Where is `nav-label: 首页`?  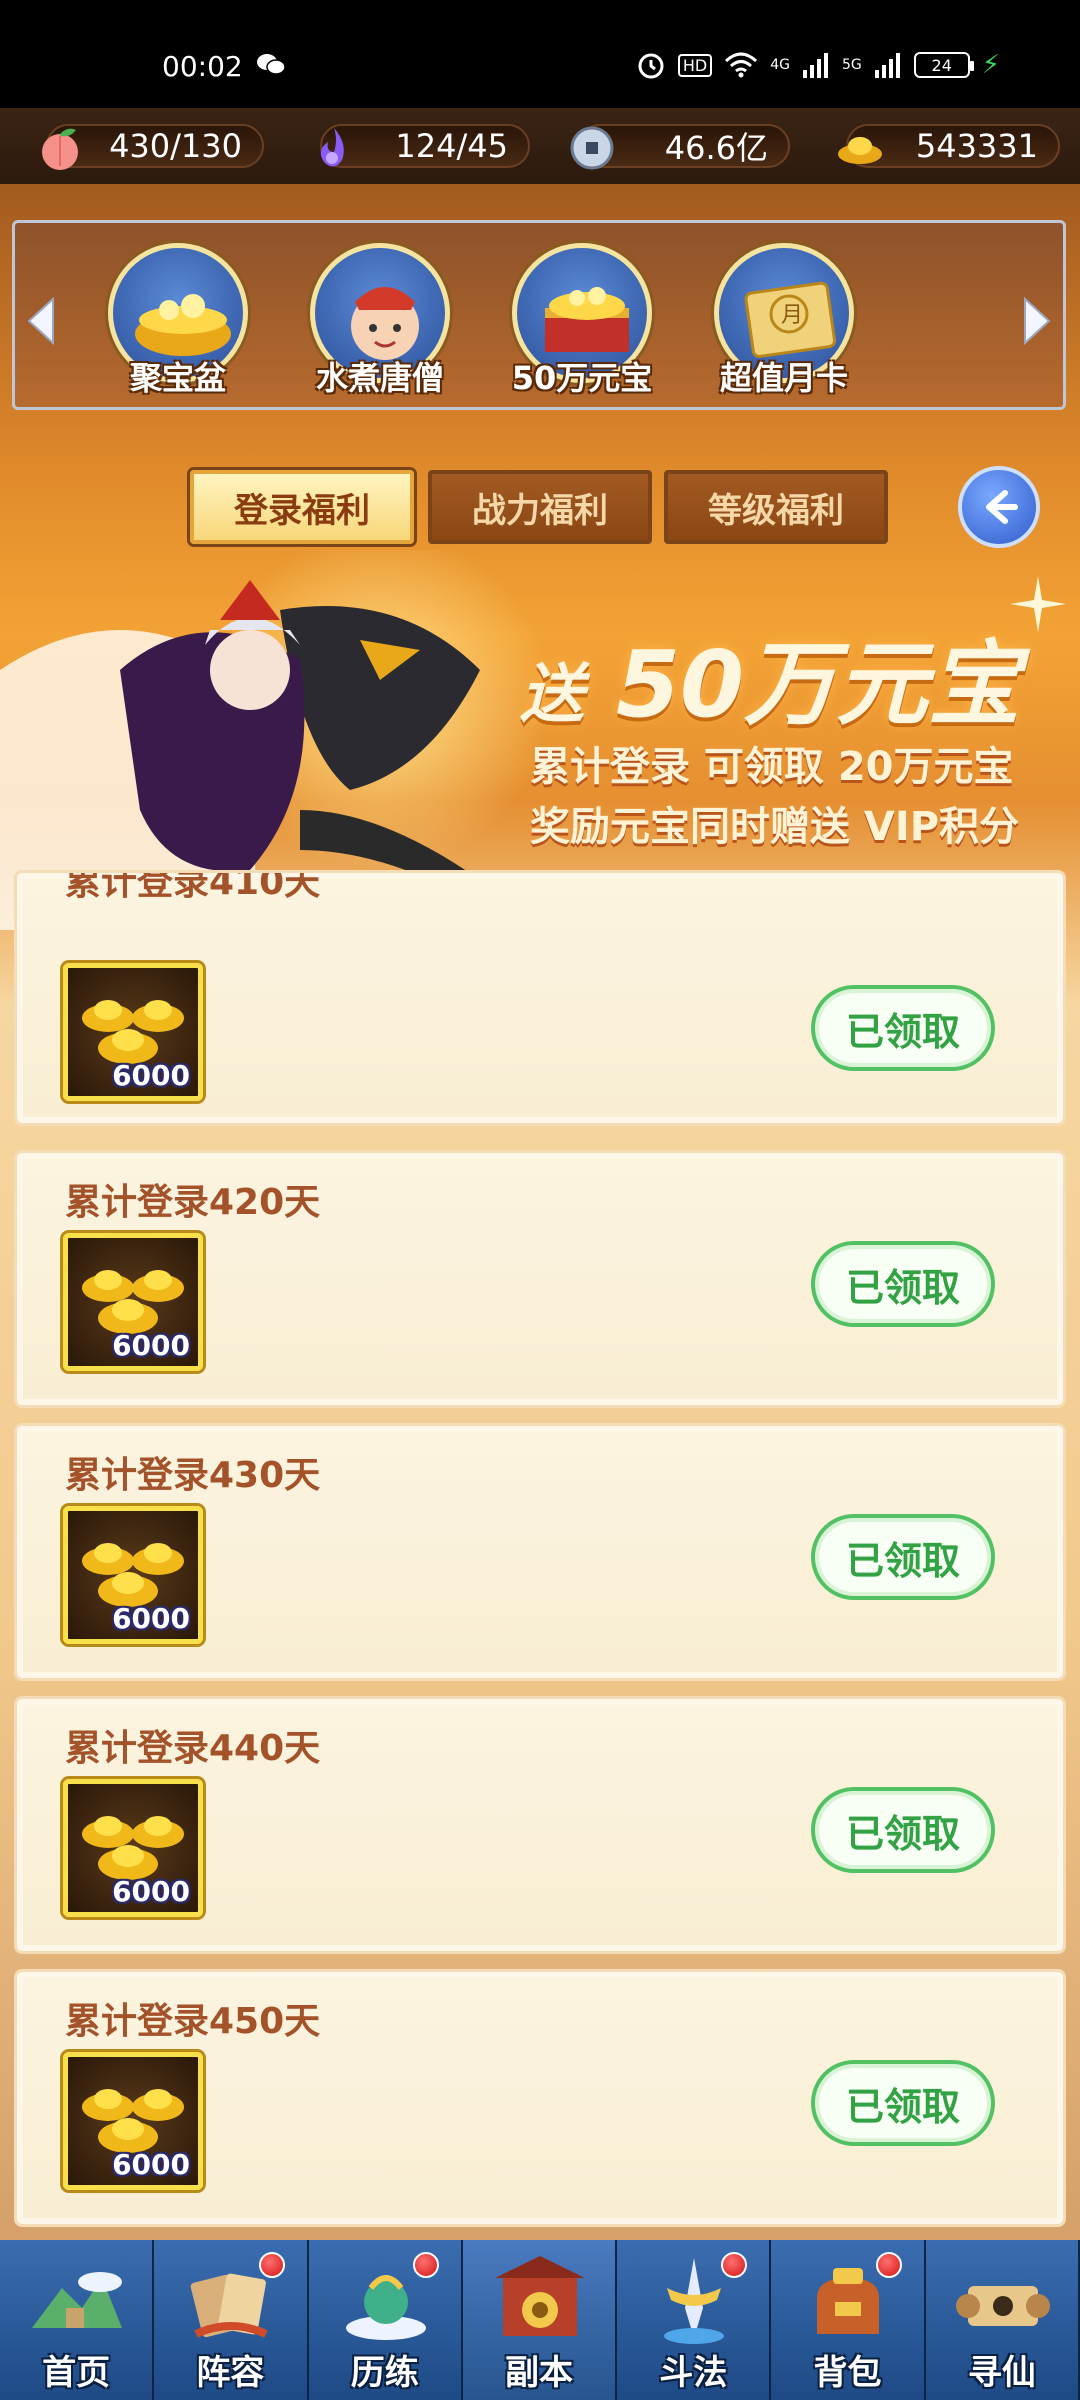
nav-label: 首页 is located at coordinates (76, 2373).